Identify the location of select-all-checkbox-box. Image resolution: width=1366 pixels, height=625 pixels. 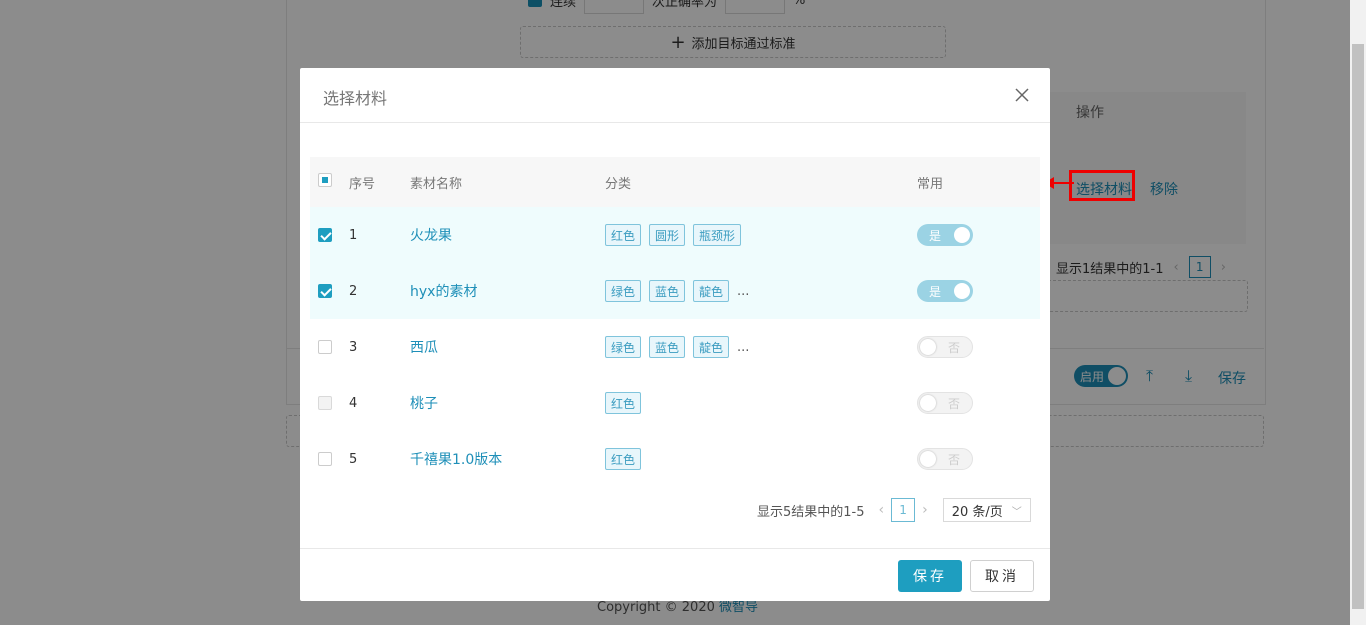
(325, 180).